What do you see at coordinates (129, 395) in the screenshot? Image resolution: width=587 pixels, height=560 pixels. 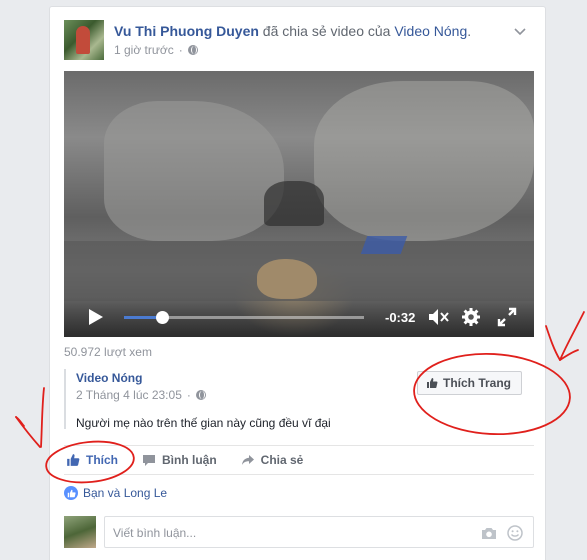 I see `shared-date: 2 Tháng 4 lúc 23:05` at bounding box center [129, 395].